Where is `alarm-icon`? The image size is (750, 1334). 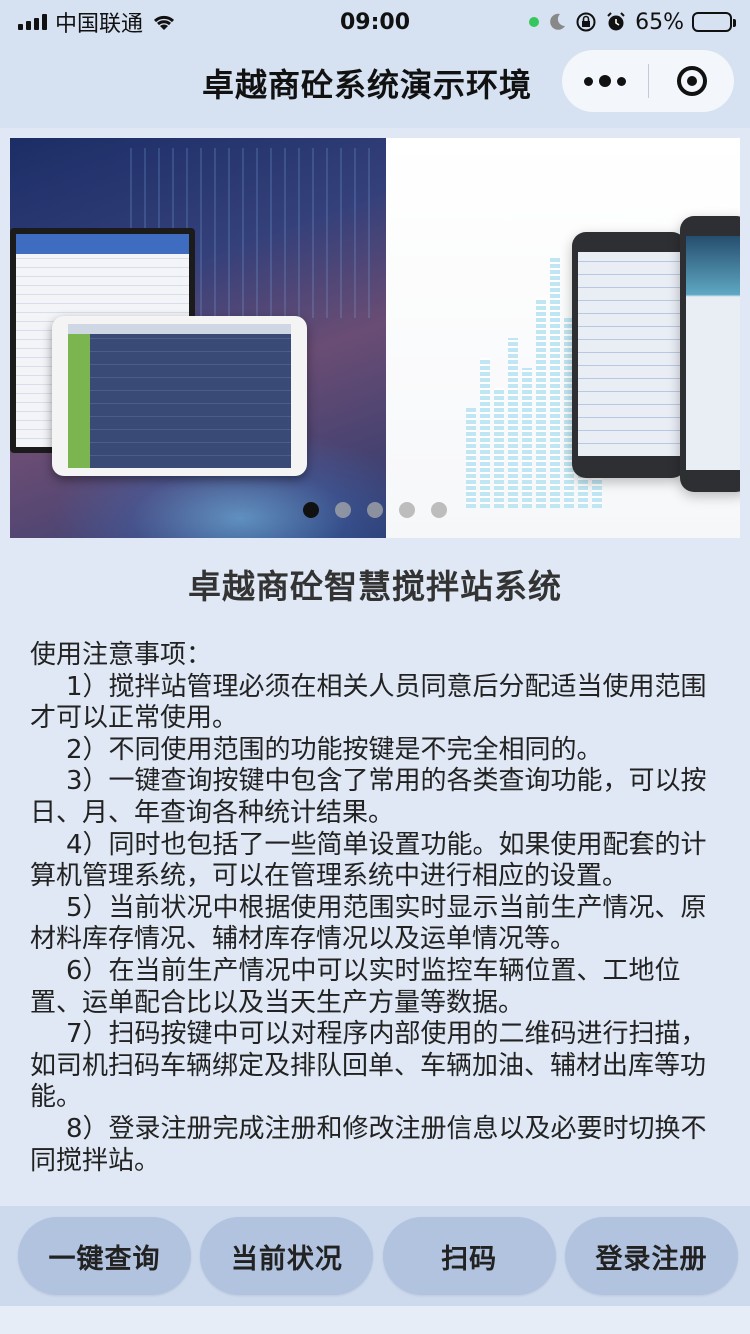
alarm-icon is located at coordinates (616, 21).